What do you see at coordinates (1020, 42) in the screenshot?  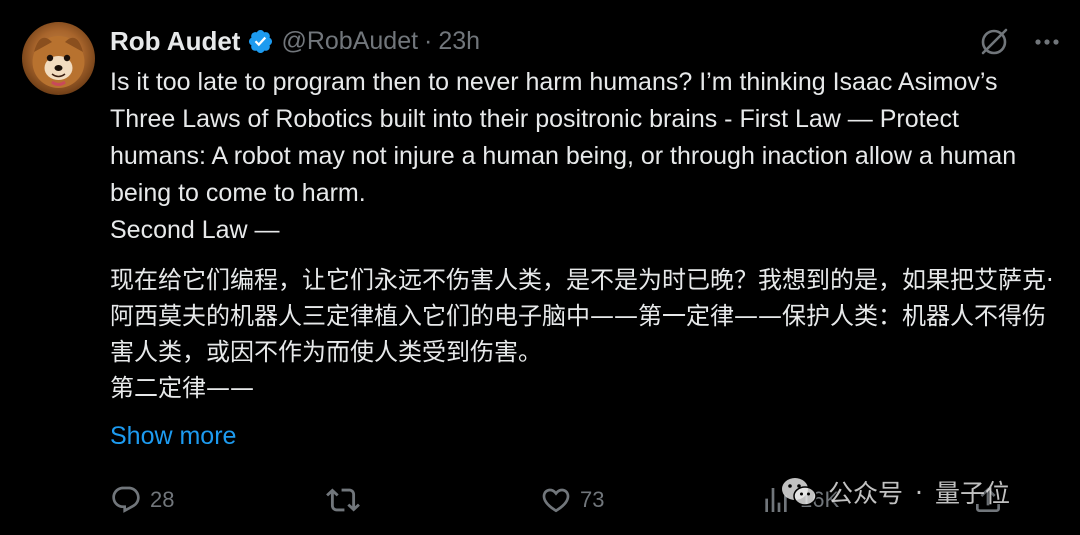 I see `tweet-top-actions` at bounding box center [1020, 42].